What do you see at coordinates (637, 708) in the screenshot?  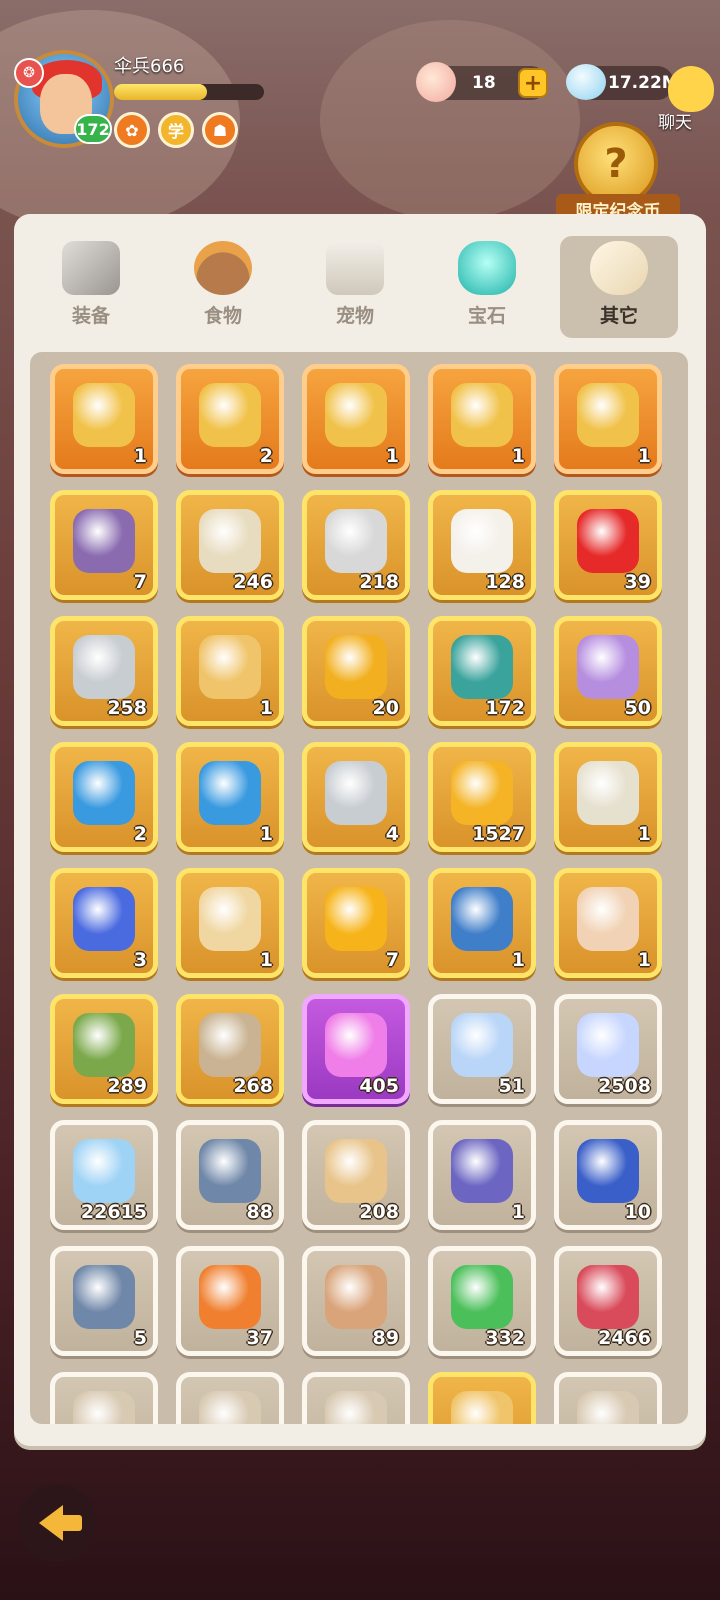 I see `item-count: 50` at bounding box center [637, 708].